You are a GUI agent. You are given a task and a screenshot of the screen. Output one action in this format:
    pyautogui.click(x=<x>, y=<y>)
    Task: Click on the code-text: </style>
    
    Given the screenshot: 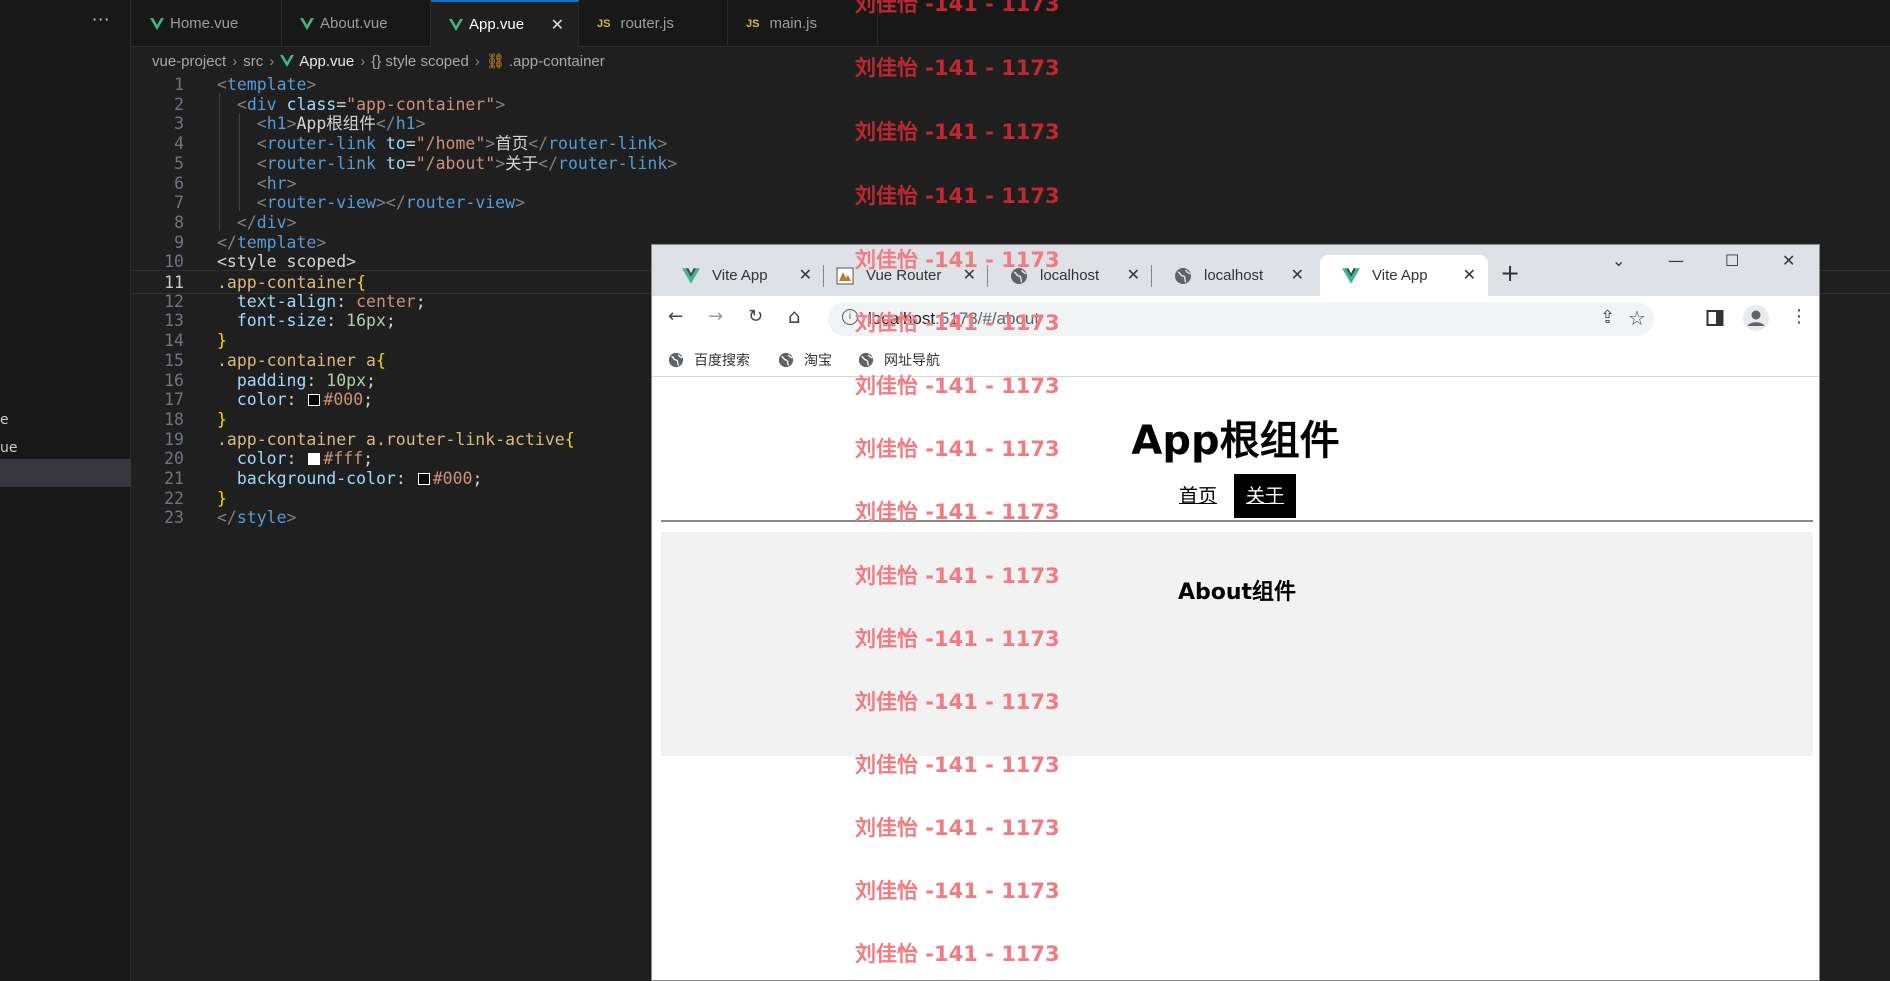 What is the action you would take?
    pyautogui.click(x=257, y=518)
    